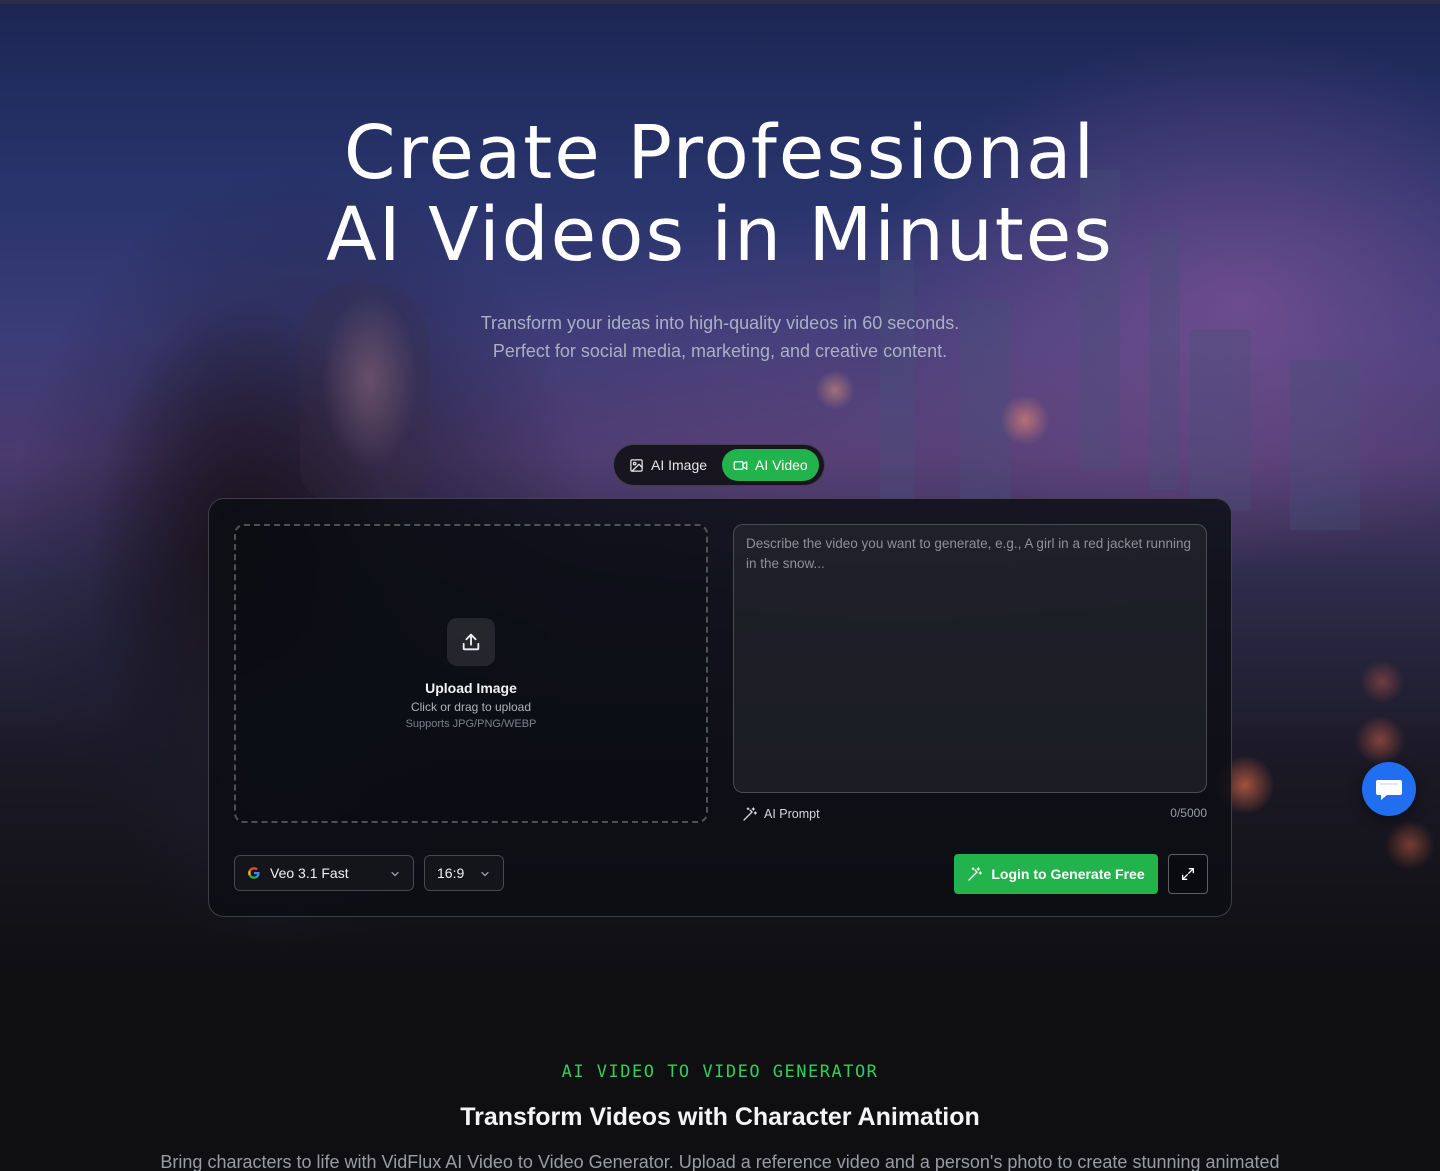 The image size is (1440, 1171). I want to click on hero-title: Create Professional AI Videos in Minutes, so click(720, 194).